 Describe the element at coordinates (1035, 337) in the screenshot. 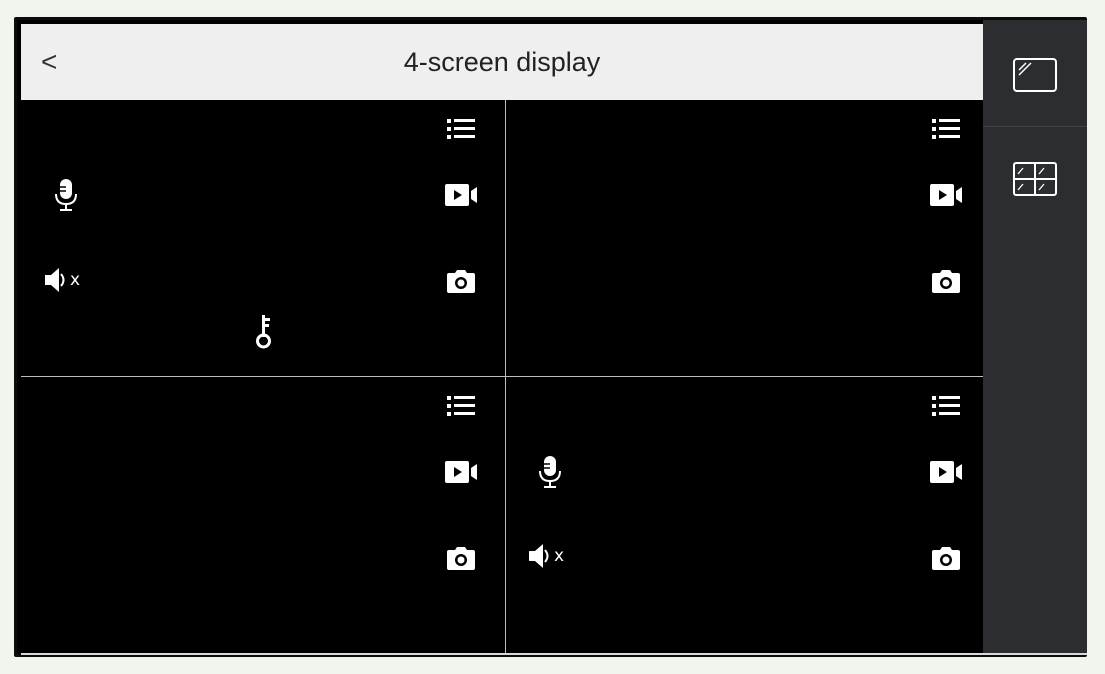

I see `layout-sidebar` at that location.